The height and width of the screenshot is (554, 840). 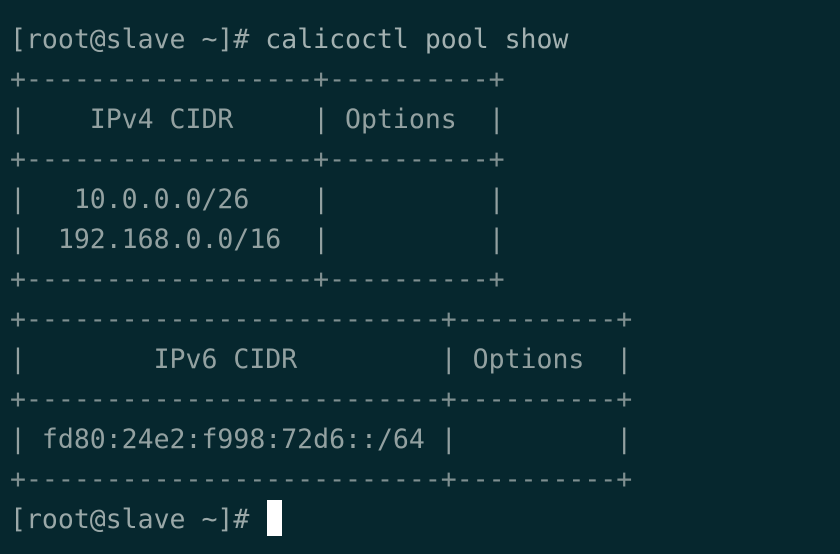 What do you see at coordinates (275, 518) in the screenshot?
I see `text-cursor` at bounding box center [275, 518].